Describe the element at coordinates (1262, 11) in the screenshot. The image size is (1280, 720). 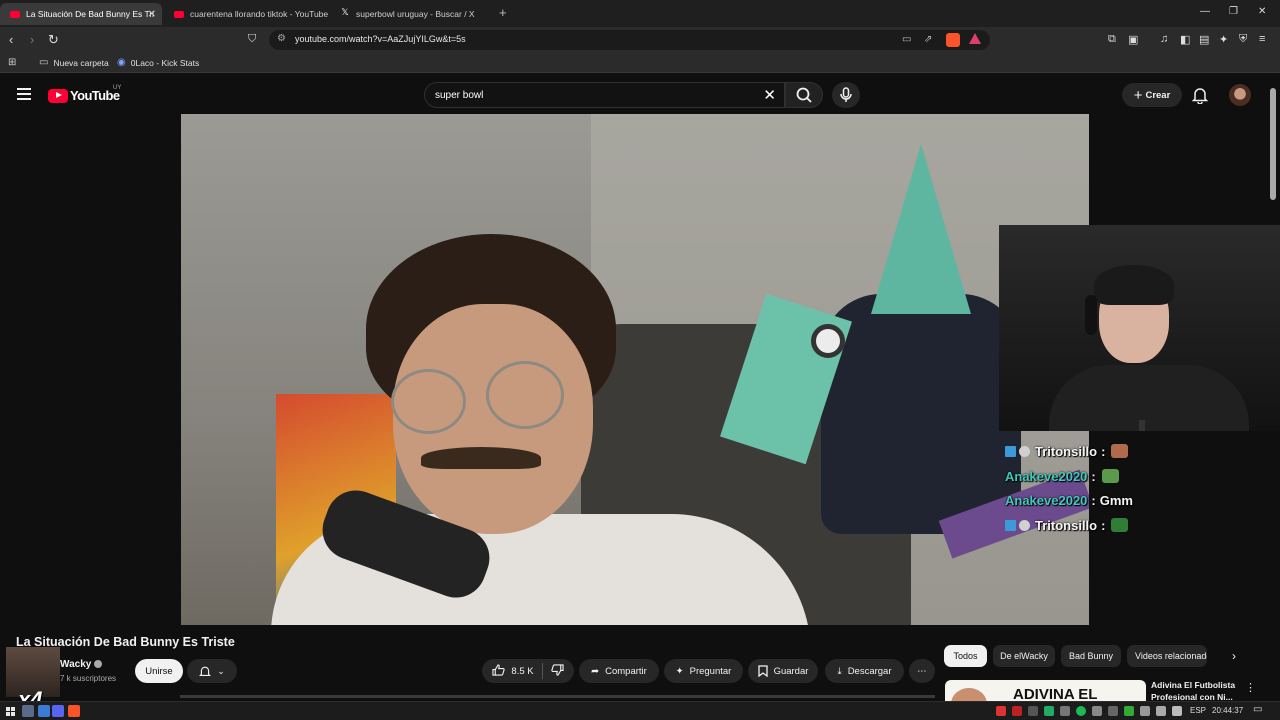
I see `close-window-icon: ✕` at that location.